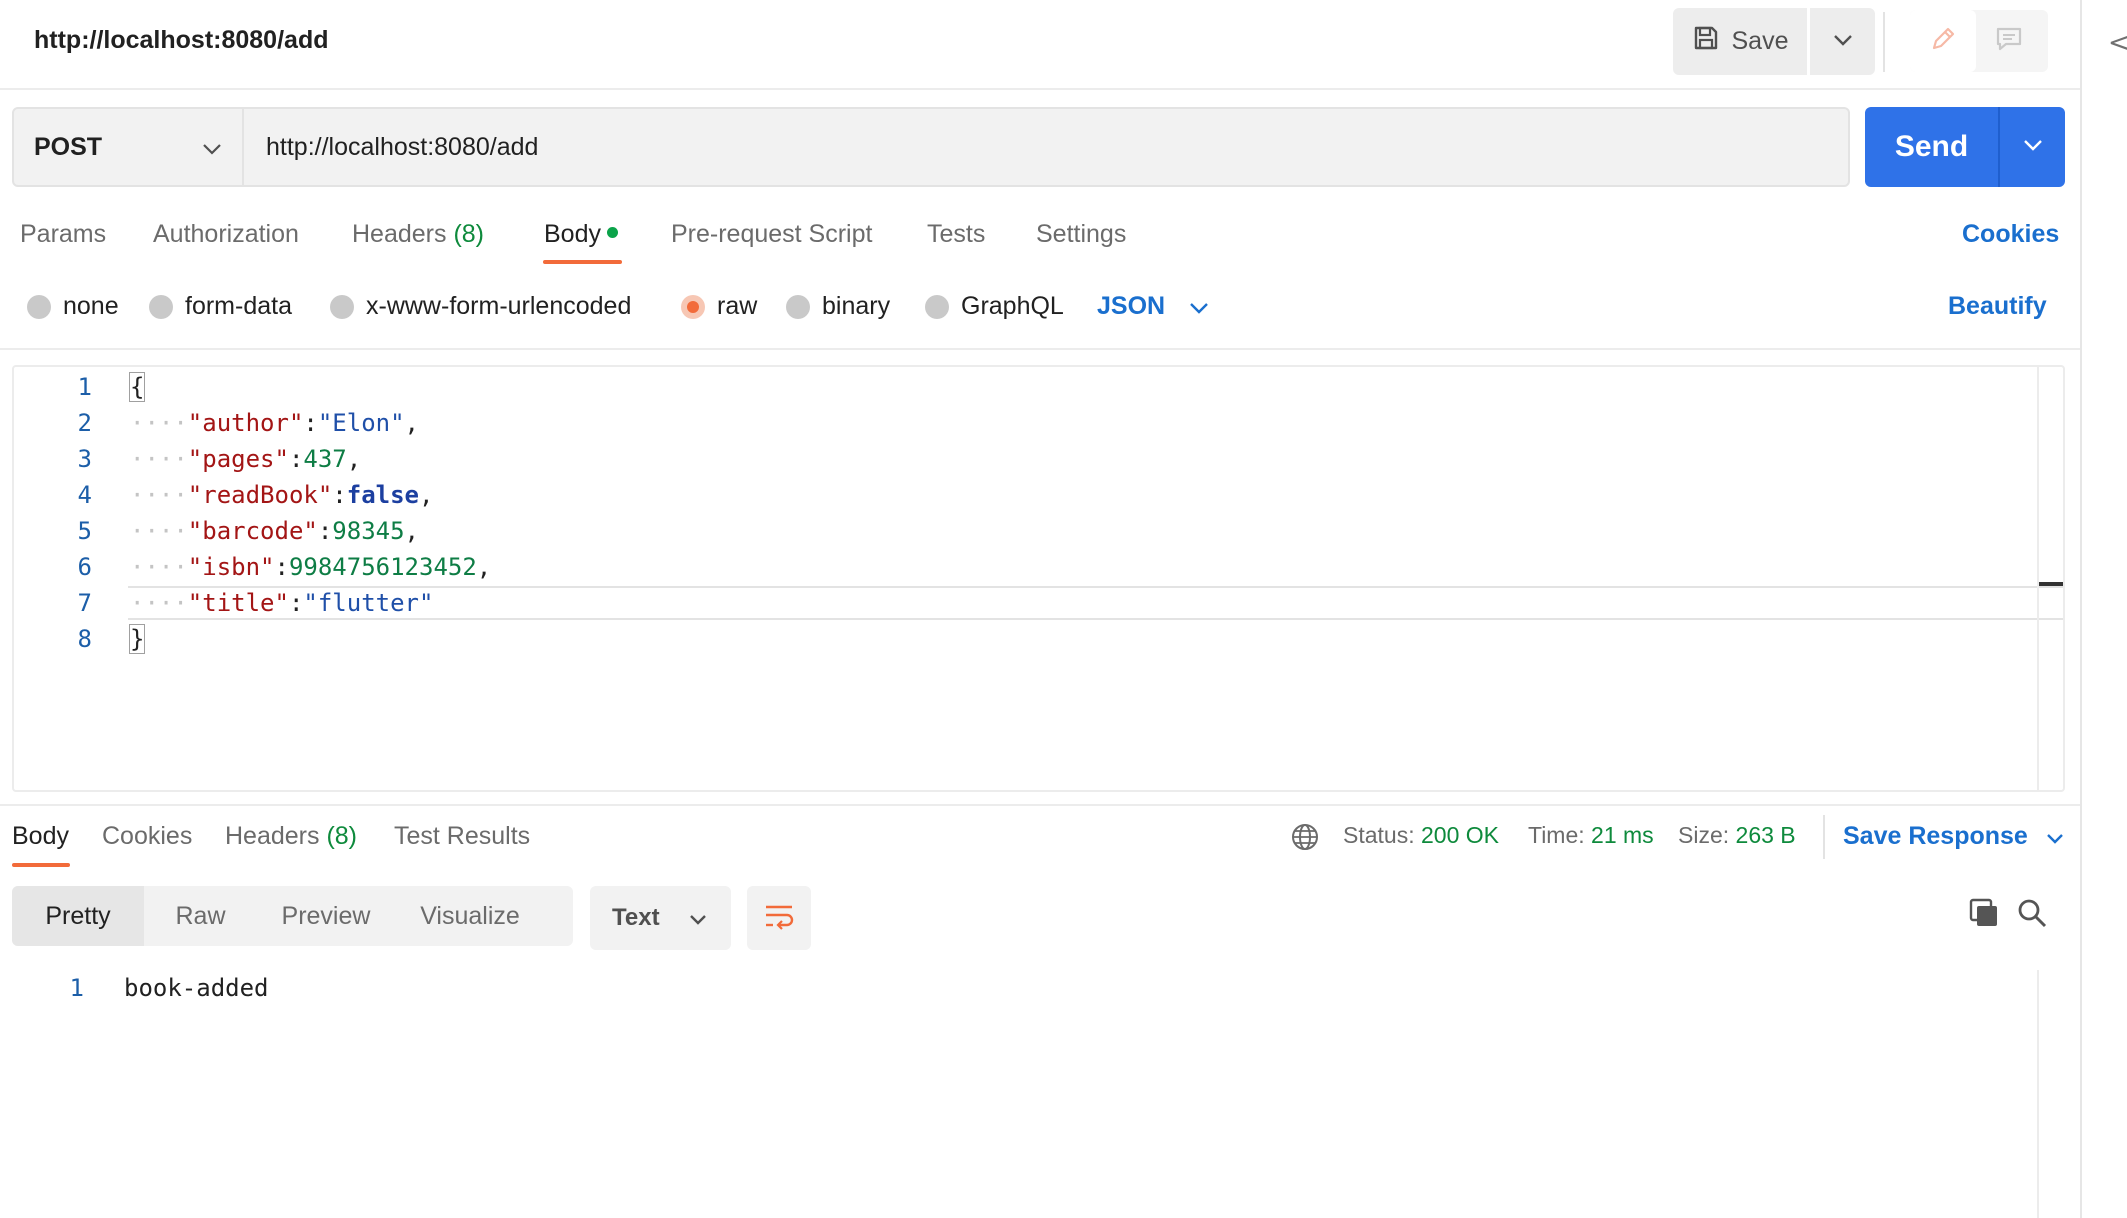 This screenshot has width=2127, height=1218. What do you see at coordinates (1012, 306) in the screenshot?
I see `radio-label: GraphQL` at bounding box center [1012, 306].